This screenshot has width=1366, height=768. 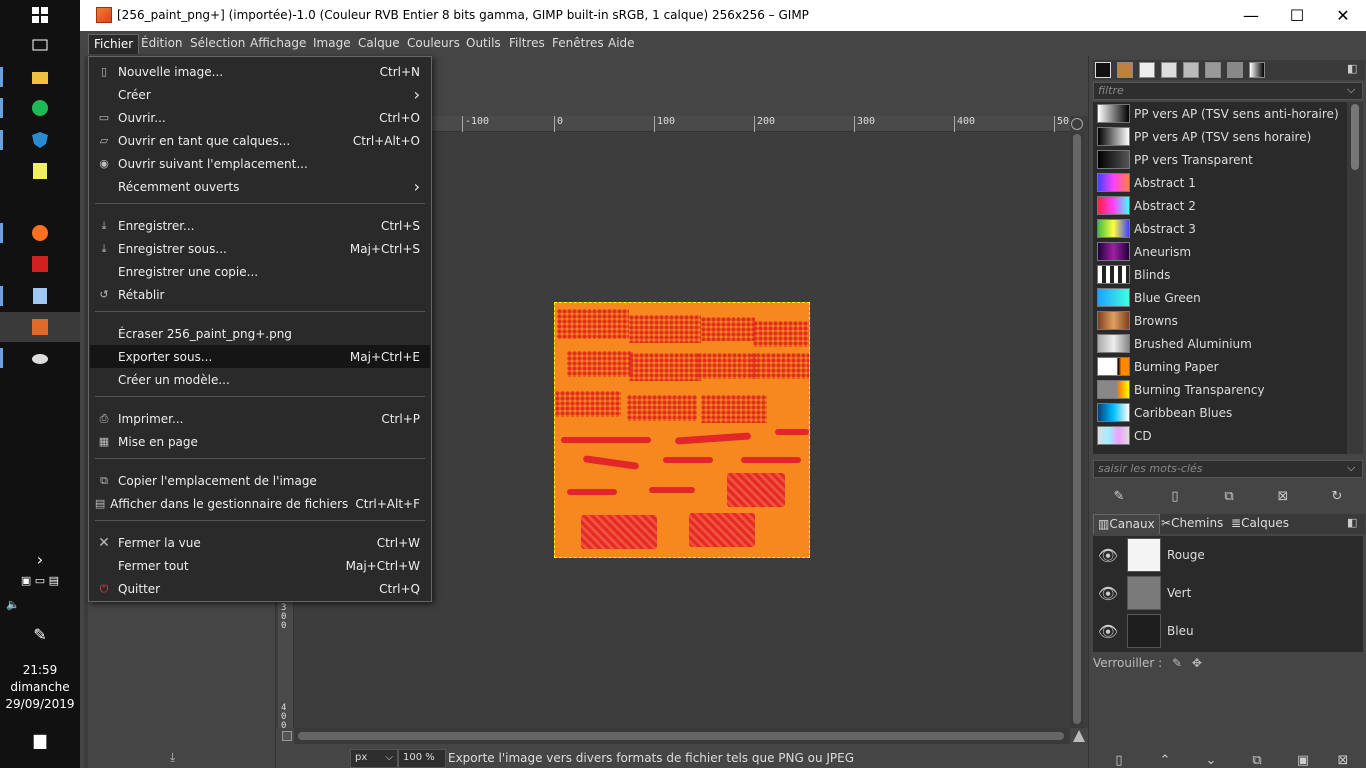 What do you see at coordinates (1175, 496) in the screenshot?
I see `new-gradient-icon: ▯` at bounding box center [1175, 496].